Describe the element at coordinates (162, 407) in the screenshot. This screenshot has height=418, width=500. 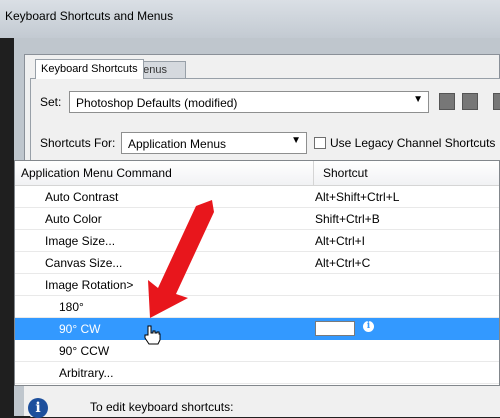
I see `info-text: To edit keyboard shortcuts:` at that location.